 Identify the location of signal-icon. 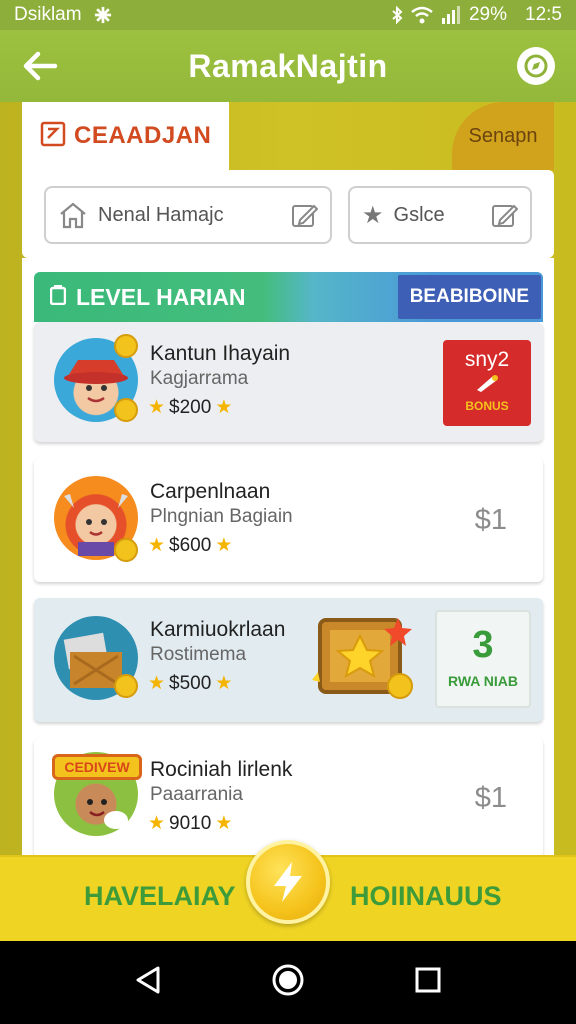
(451, 15).